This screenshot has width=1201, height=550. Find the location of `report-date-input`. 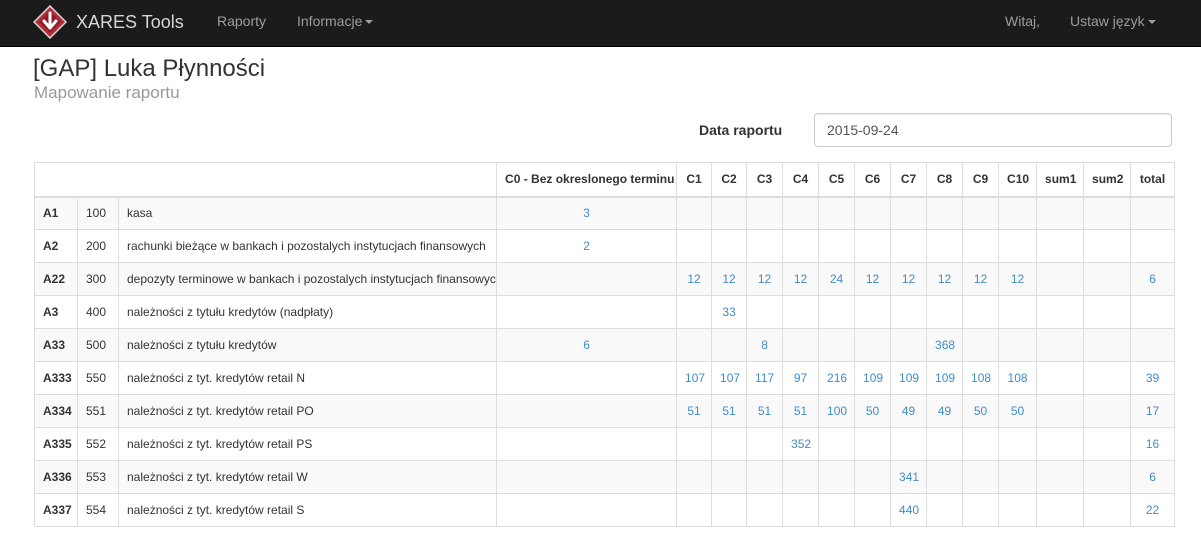

report-date-input is located at coordinates (993, 130).